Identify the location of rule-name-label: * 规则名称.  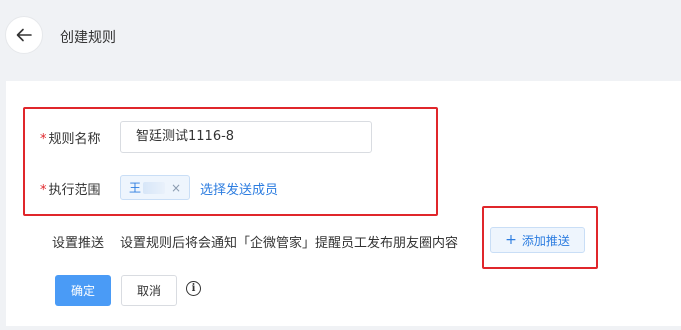
(70, 137).